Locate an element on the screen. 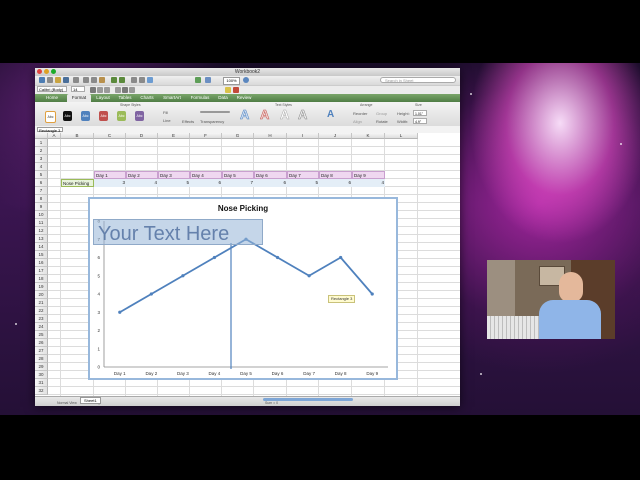  row-header-15: 15 is located at coordinates (41, 255).